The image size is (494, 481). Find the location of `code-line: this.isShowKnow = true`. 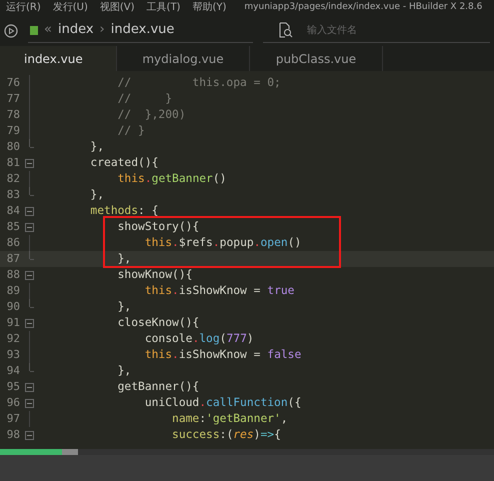

code-line: this.isShowKnow = true is located at coordinates (219, 290).